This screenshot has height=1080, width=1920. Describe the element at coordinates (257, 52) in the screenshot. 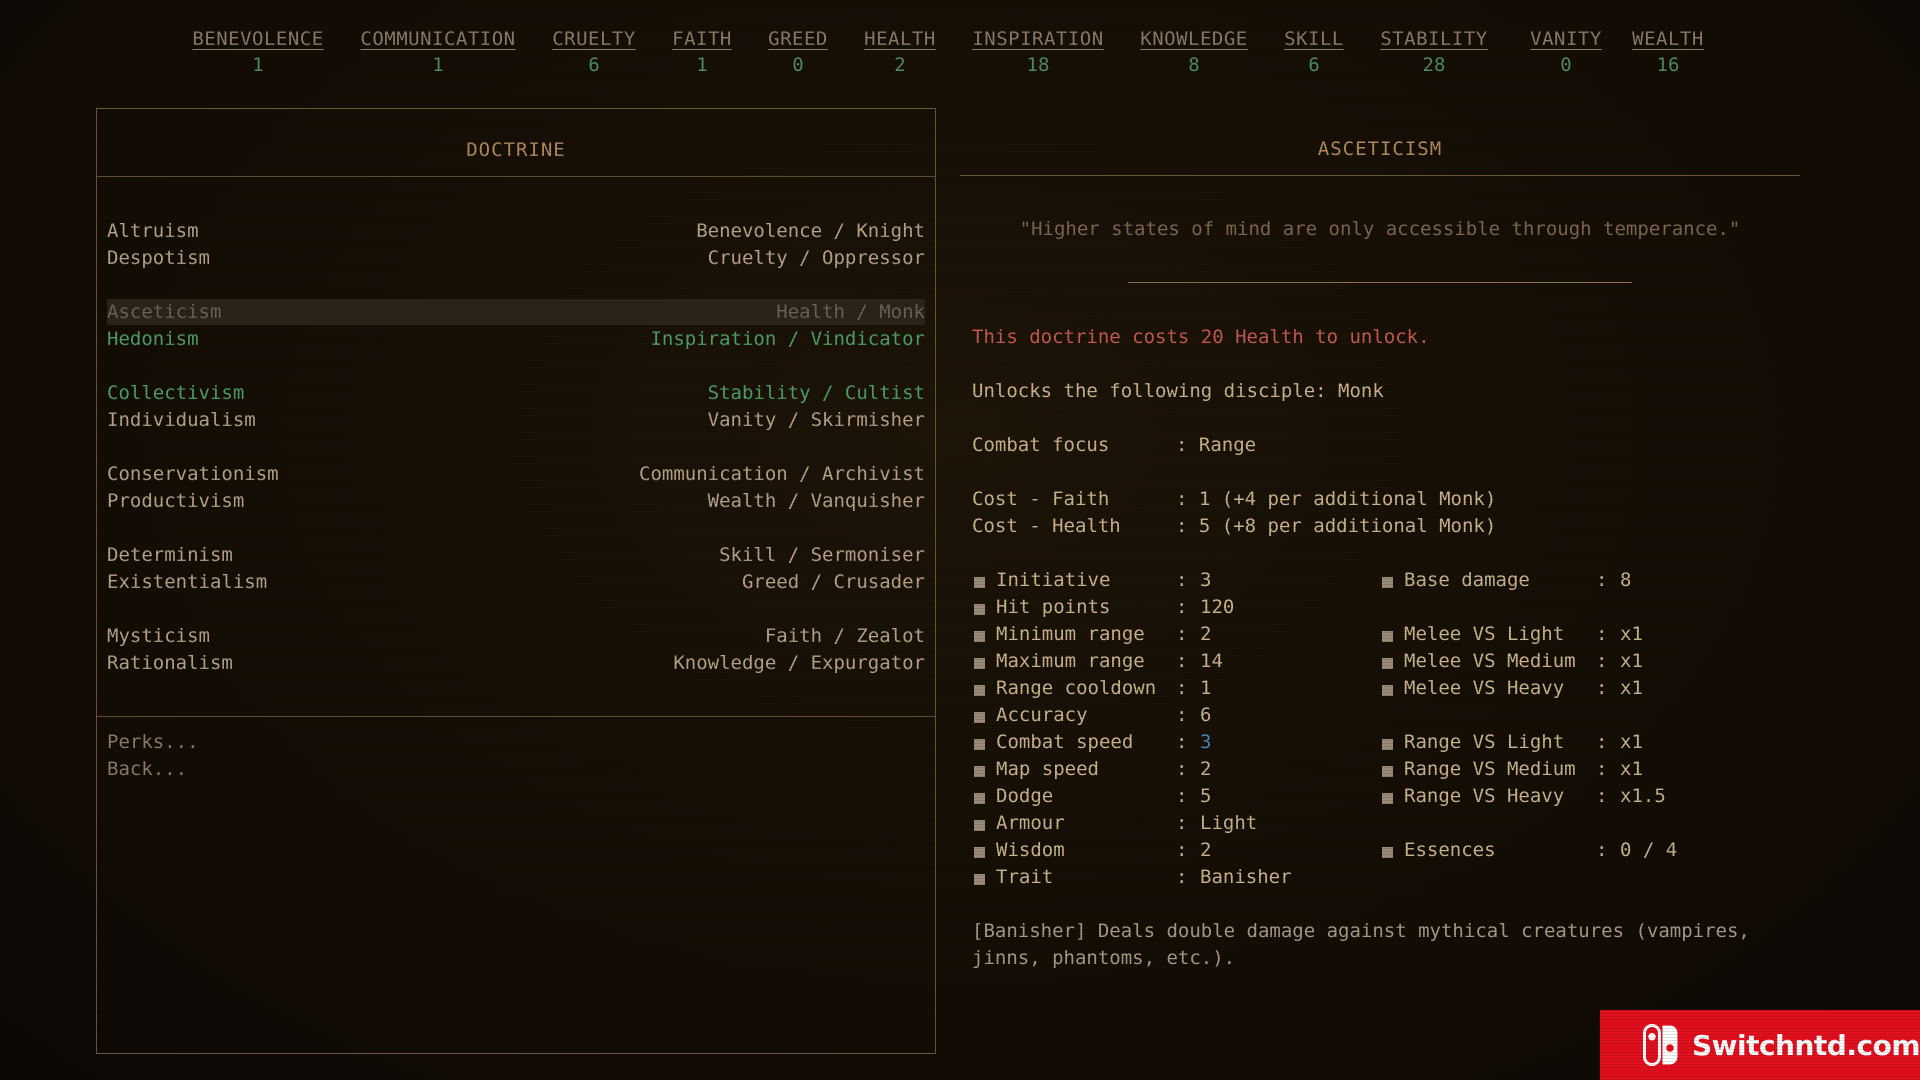

I see `stat-benevolence: BENEVOLENCE 1` at that location.